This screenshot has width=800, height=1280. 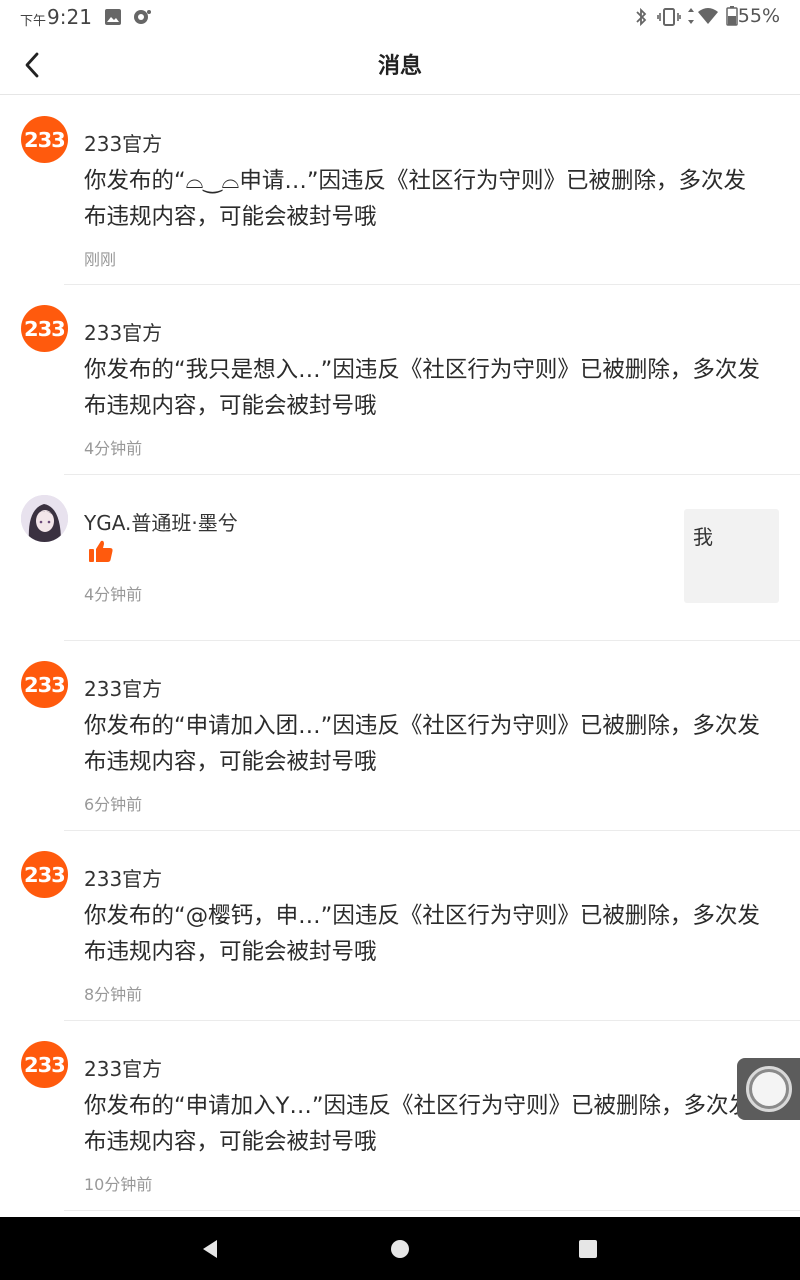 I want to click on app-notification-icon, so click(x=142, y=19).